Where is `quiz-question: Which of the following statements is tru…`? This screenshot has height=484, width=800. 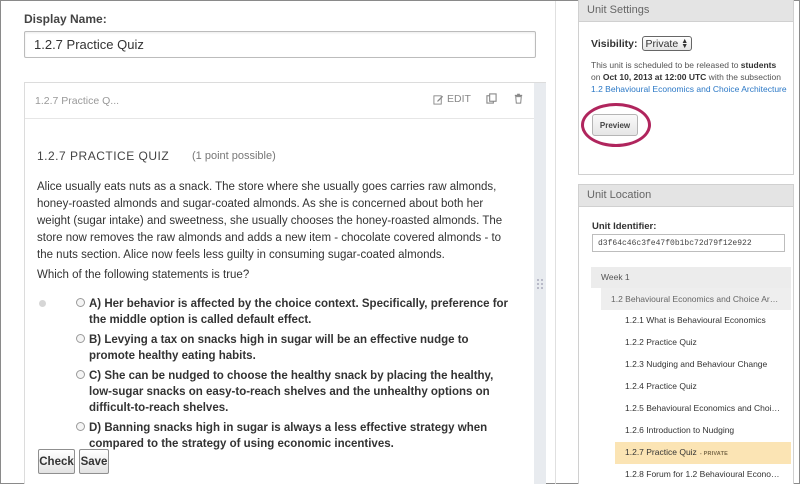 quiz-question: Which of the following statements is tru… is located at coordinates (143, 275).